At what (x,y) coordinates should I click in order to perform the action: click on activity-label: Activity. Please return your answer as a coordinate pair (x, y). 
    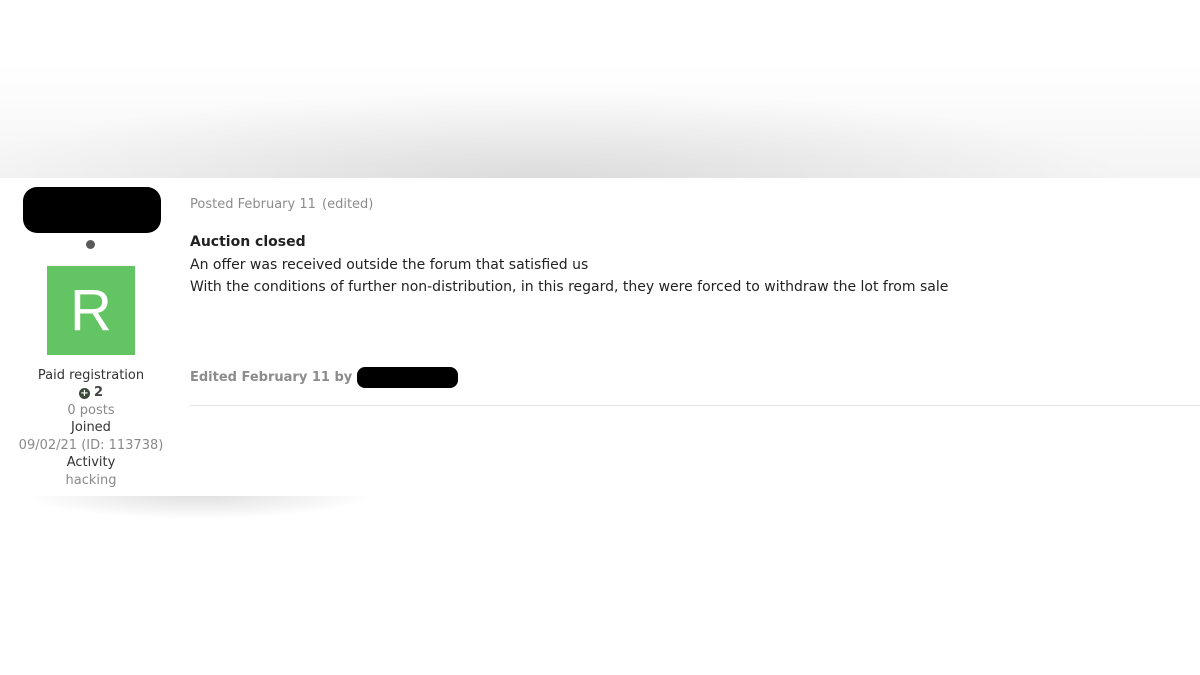
    Looking at the image, I should click on (91, 462).